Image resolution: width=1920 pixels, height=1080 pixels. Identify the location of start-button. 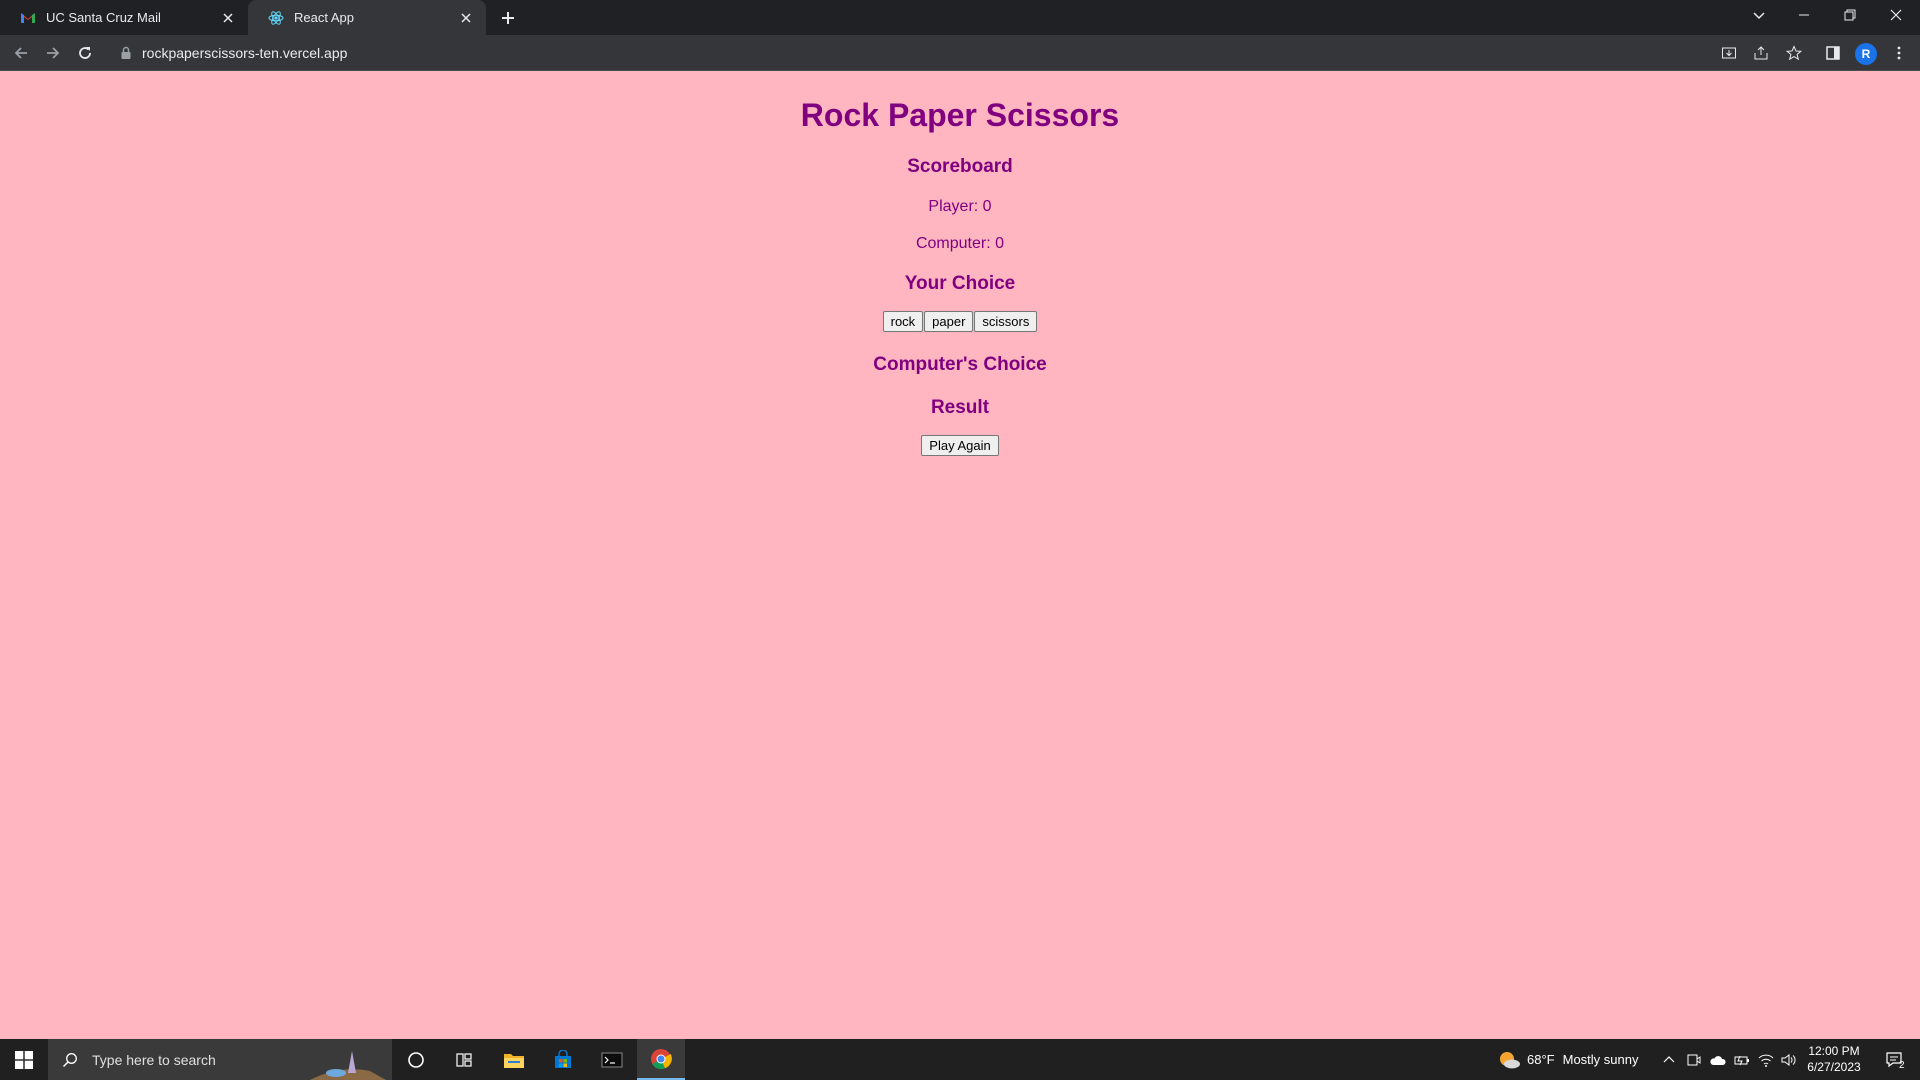
(24, 1059).